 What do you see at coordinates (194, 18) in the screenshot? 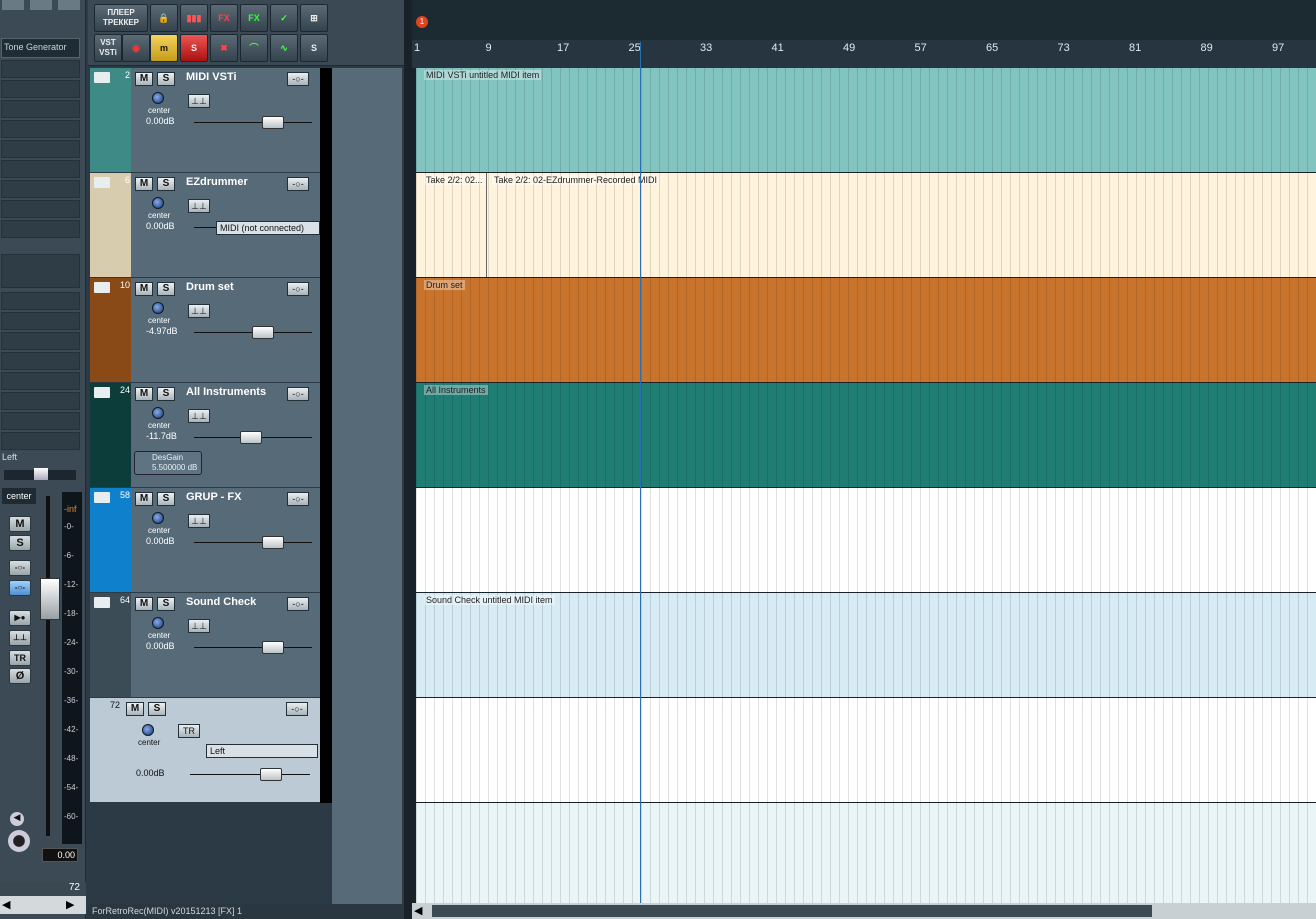
I see `mixer-icon: ▮▮▮` at bounding box center [194, 18].